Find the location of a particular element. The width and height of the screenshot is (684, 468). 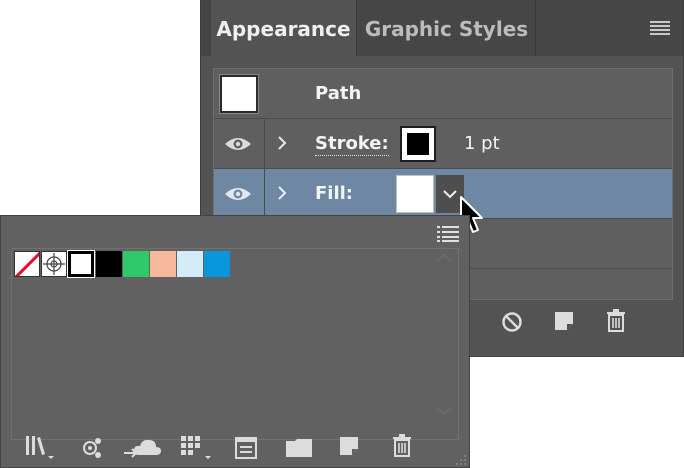

new-item-icon is located at coordinates (349, 446).